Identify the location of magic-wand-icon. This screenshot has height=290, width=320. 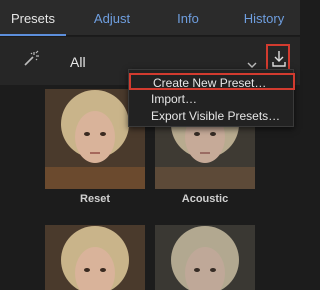
(31, 59).